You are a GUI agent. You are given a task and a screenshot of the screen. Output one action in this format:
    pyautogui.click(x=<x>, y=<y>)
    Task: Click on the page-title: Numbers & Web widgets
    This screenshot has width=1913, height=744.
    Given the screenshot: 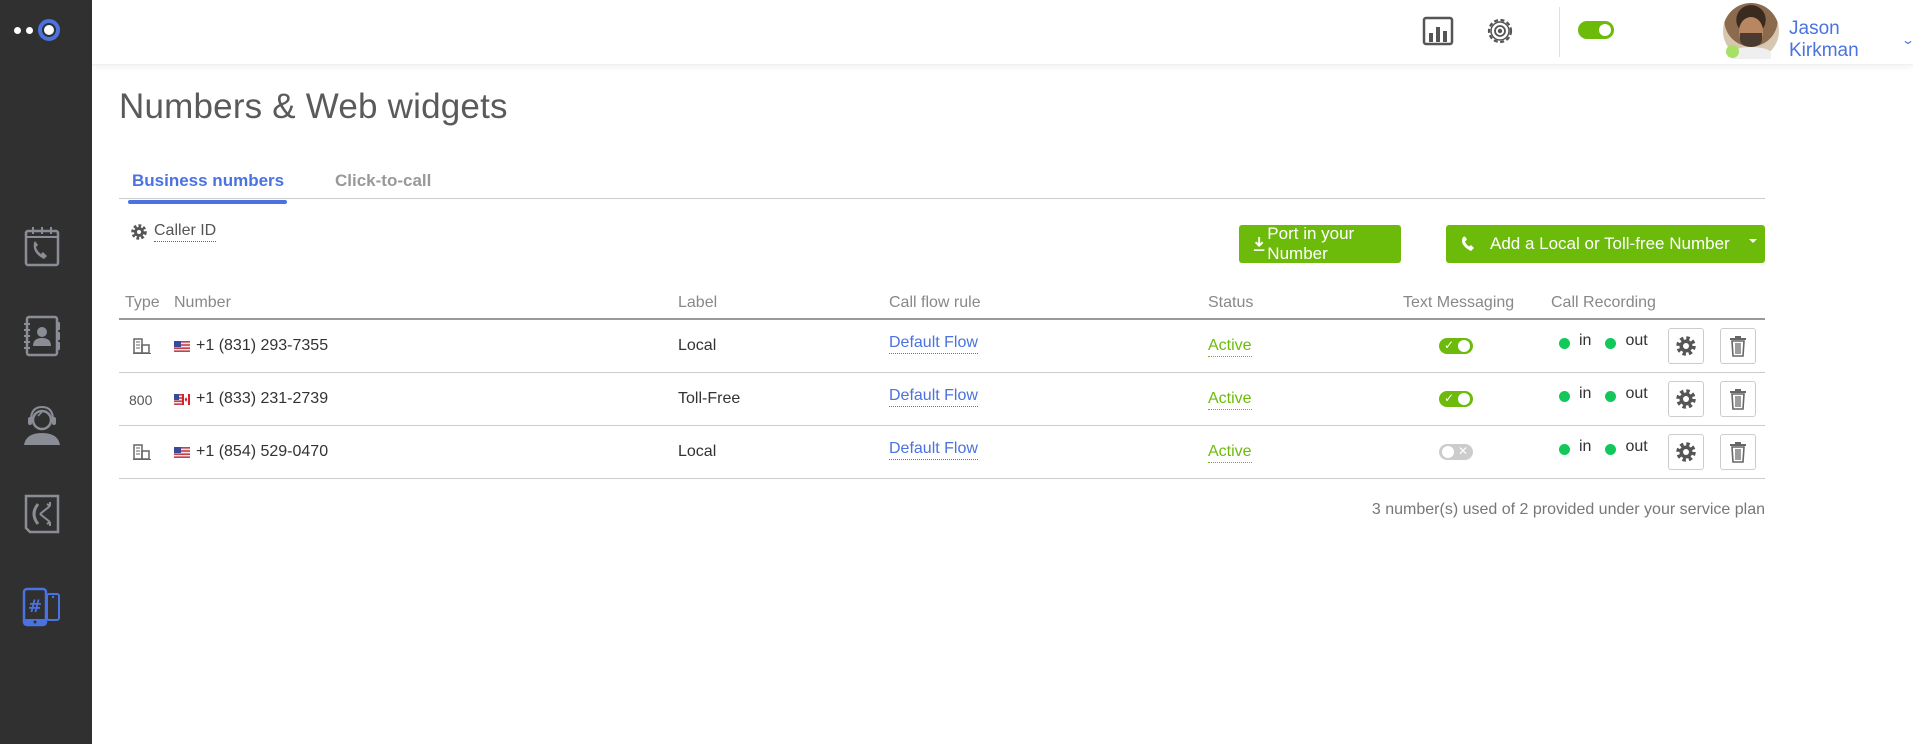 What is the action you would take?
    pyautogui.click(x=313, y=106)
    